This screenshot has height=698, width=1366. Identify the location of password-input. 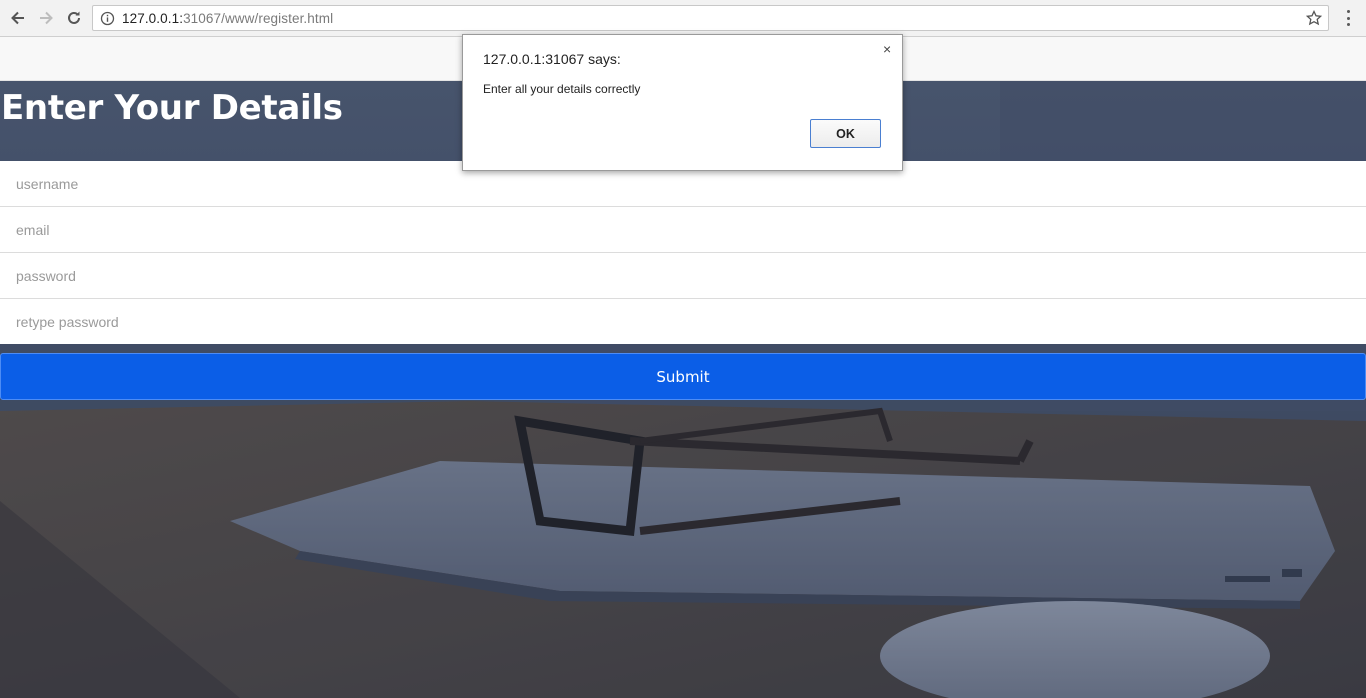
(683, 275).